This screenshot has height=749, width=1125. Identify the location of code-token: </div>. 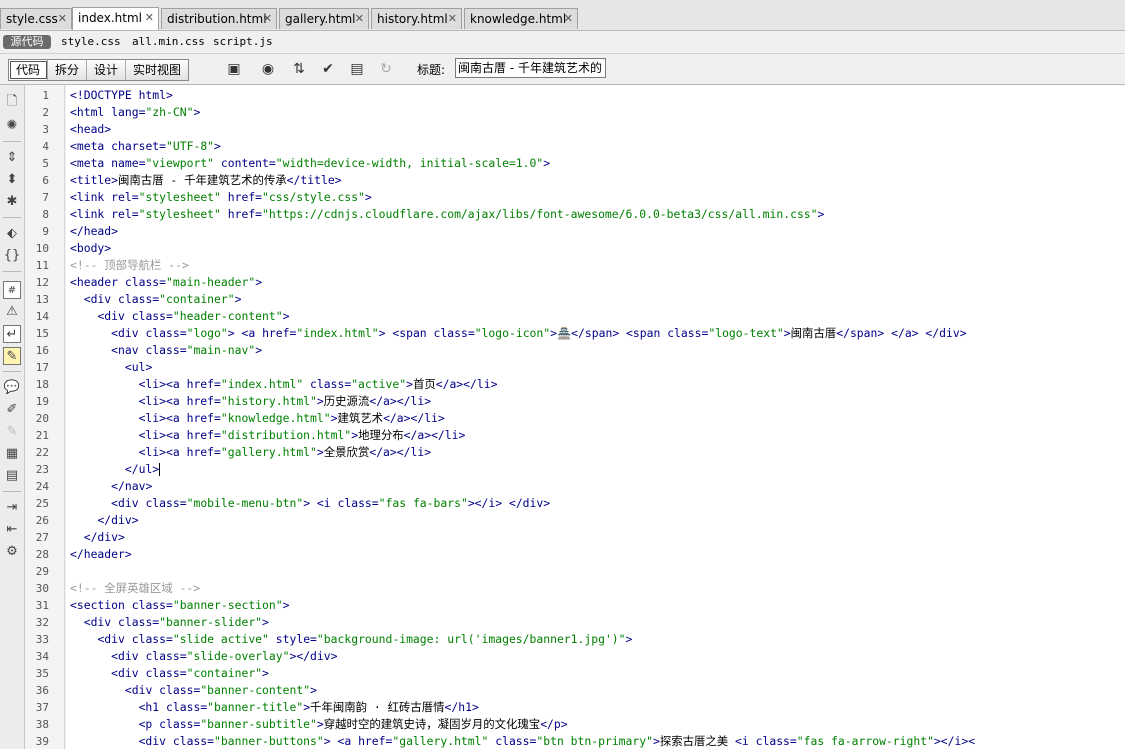
(317, 656).